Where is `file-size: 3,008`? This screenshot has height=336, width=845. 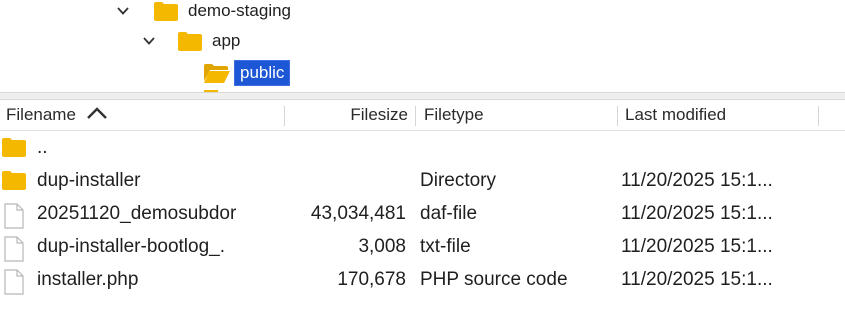
file-size: 3,008 is located at coordinates (382, 246).